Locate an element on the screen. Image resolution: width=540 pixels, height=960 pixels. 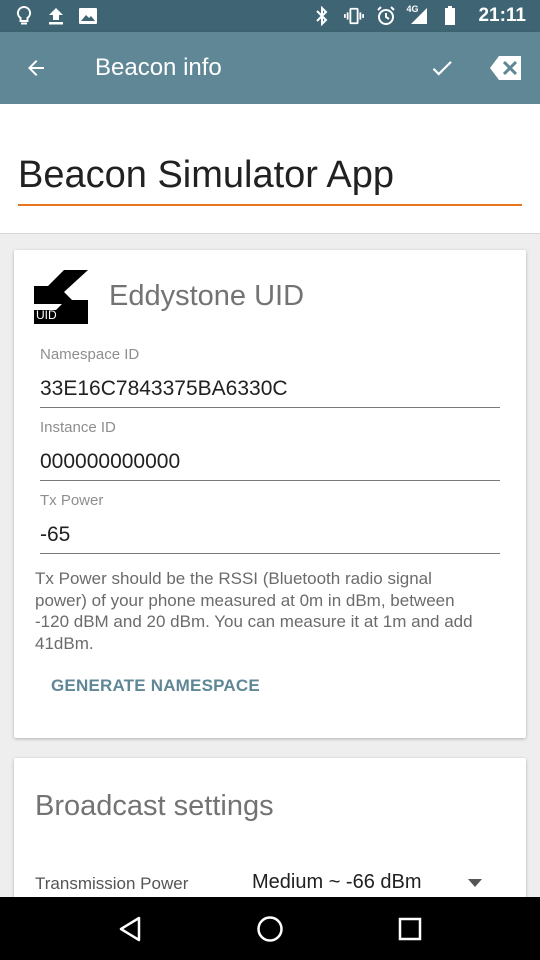
signal-icon: 4G is located at coordinates (417, 15).